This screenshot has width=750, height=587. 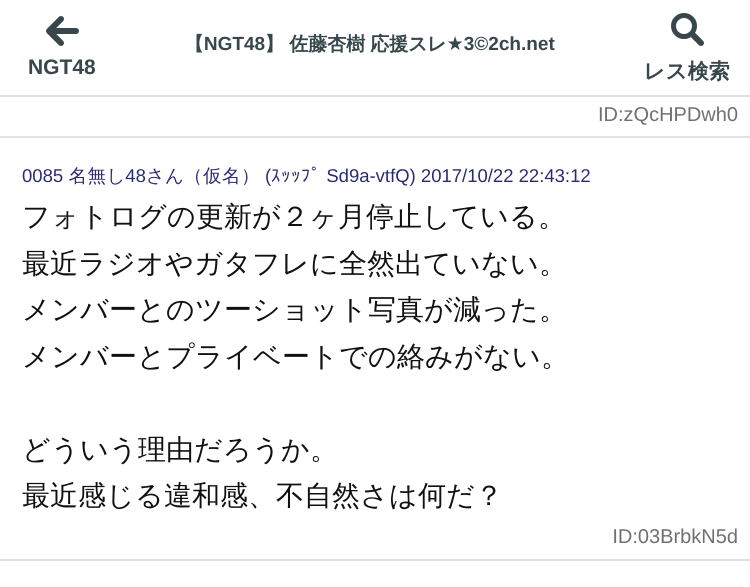 What do you see at coordinates (674, 537) in the screenshot?
I see `poster-id: ID:03BrbkN5d` at bounding box center [674, 537].